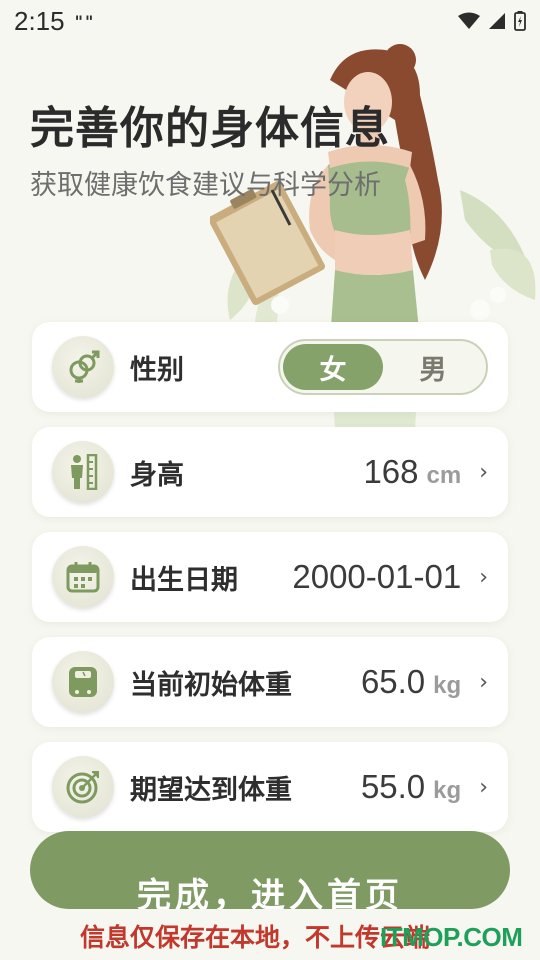  I want to click on target-weight-row: 期望达到体重 55.0 kg ›, so click(270, 787).